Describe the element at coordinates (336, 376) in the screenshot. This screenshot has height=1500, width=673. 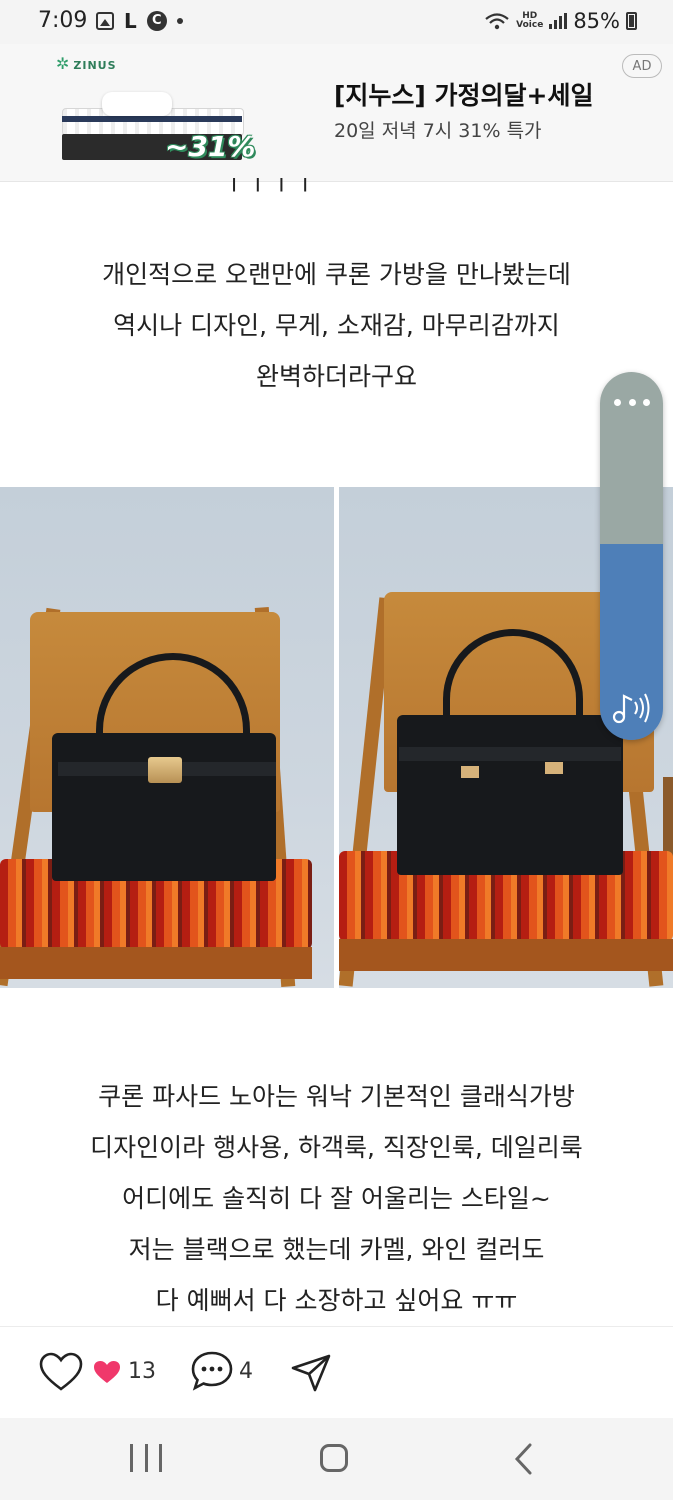
I see `paragraph-line: 완벽하더라구요` at that location.